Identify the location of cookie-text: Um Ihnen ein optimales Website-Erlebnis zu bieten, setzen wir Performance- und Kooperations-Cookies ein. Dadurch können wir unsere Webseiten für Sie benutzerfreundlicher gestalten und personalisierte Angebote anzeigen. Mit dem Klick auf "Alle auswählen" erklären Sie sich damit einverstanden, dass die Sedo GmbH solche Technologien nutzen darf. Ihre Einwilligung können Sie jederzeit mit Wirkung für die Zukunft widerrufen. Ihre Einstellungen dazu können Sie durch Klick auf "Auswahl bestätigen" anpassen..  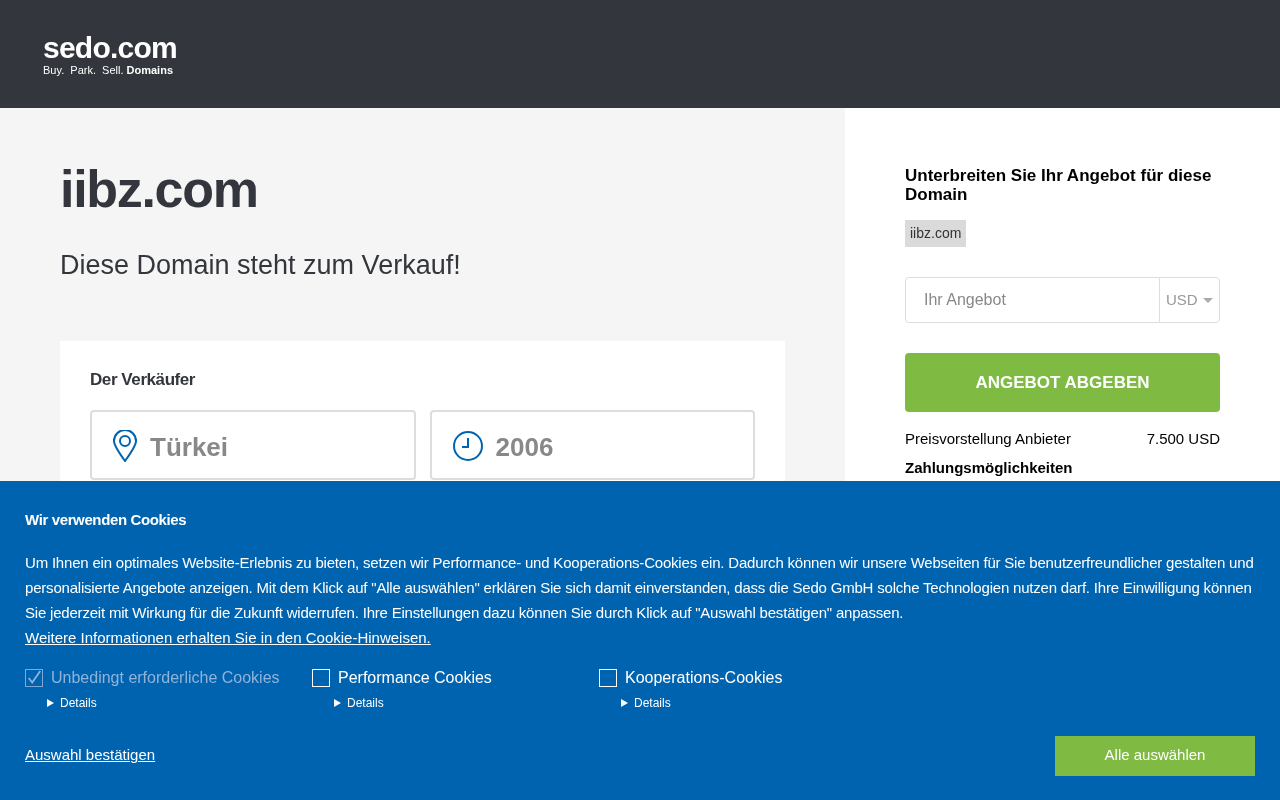
(640, 587).